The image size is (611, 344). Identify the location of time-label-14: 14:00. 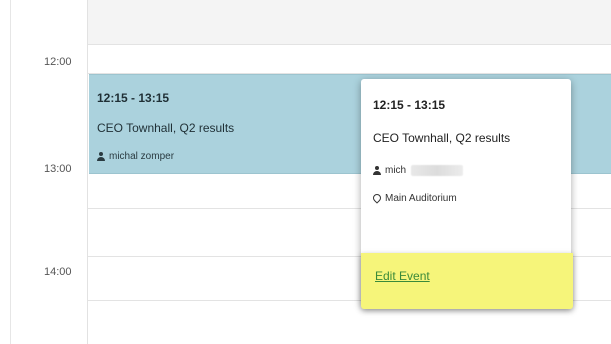
(58, 272).